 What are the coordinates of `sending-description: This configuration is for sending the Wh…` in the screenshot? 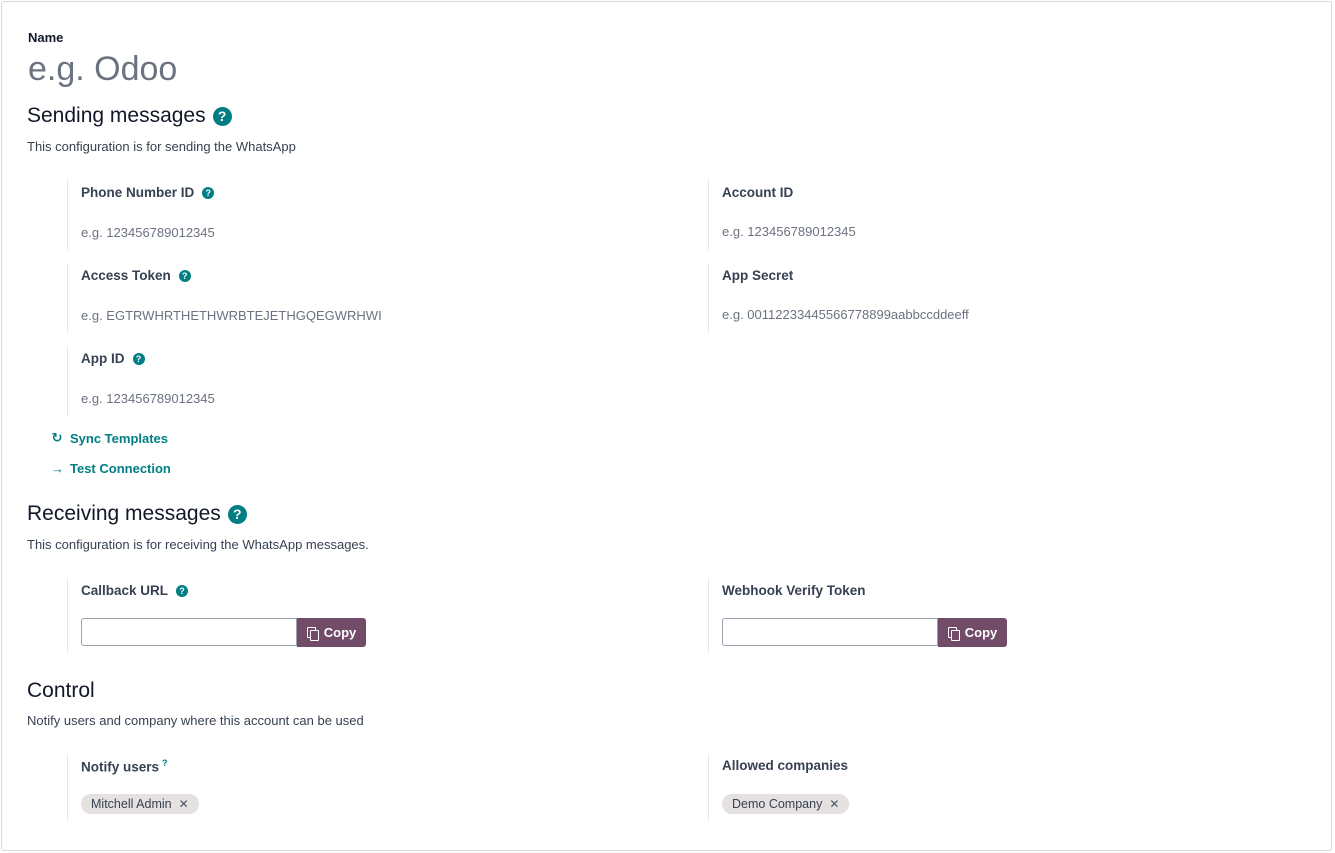 It's located at (161, 146).